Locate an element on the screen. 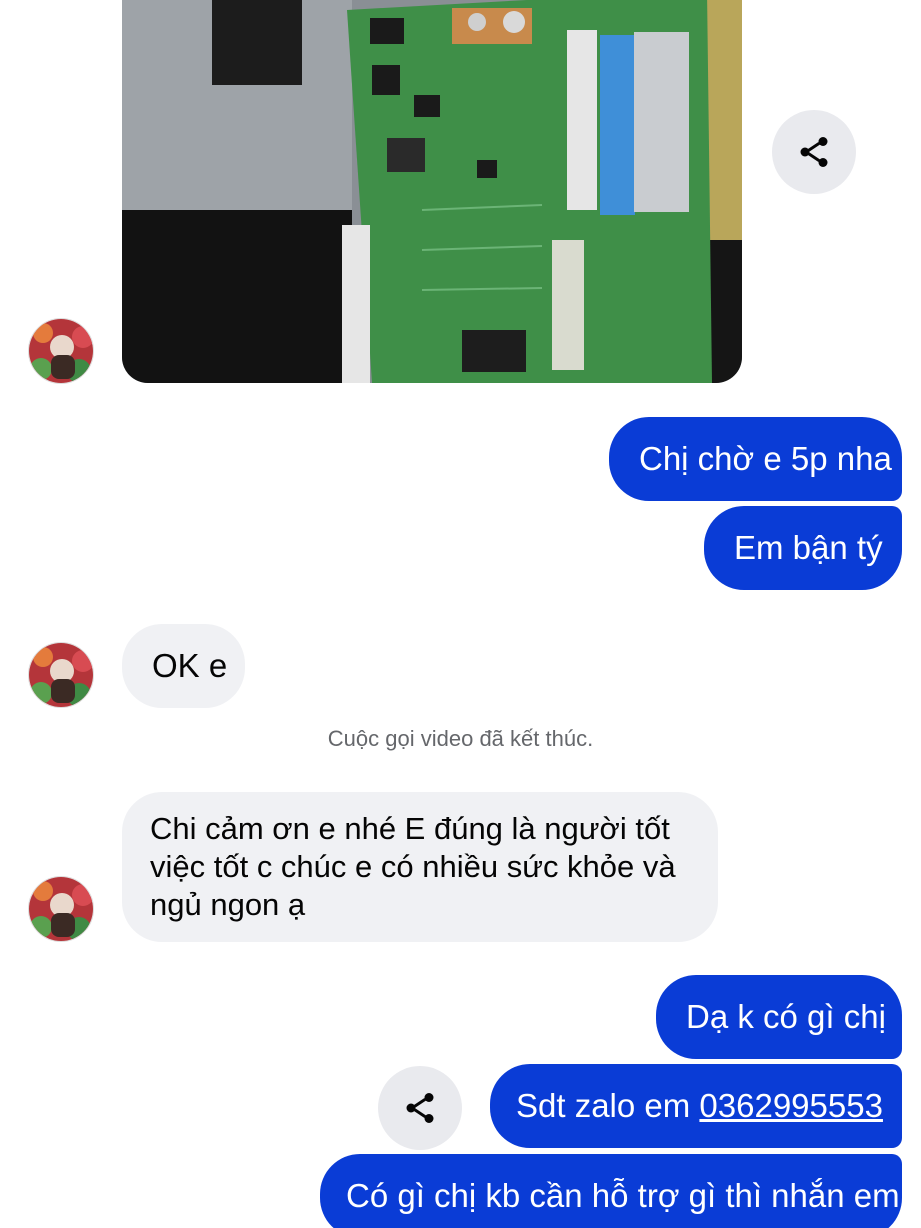 The height and width of the screenshot is (1228, 921). message-bubble-outgoing: Chị chờ e 5p nha is located at coordinates (755, 459).